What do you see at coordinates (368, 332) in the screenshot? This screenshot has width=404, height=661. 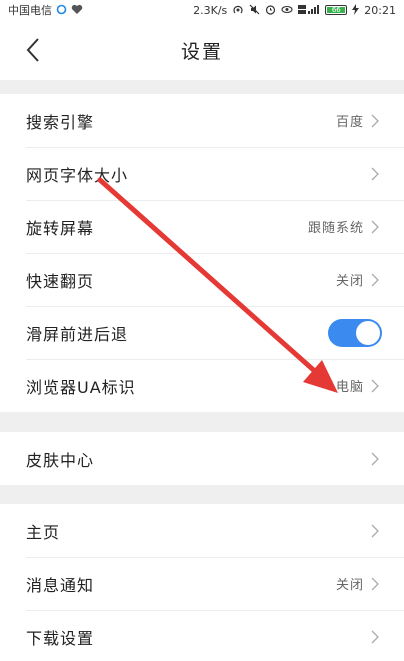 I see `toggle-knob` at bounding box center [368, 332].